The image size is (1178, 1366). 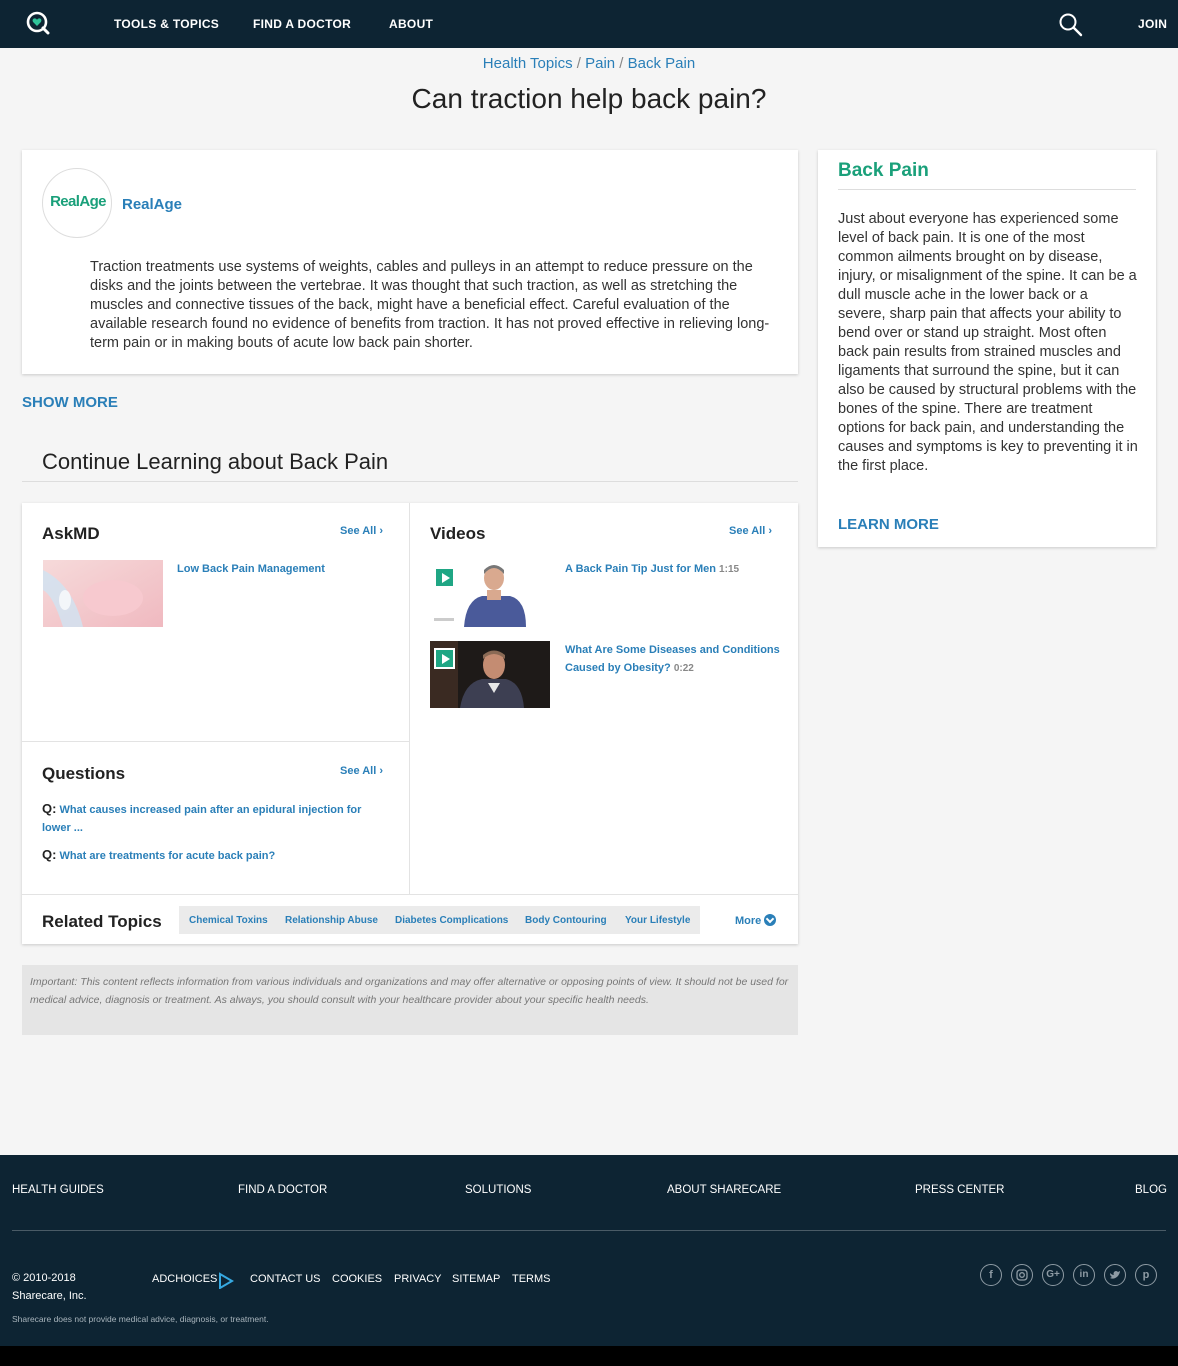 What do you see at coordinates (166, 24) in the screenshot?
I see `nav-tools-topics: TOOLS & TOPICS` at bounding box center [166, 24].